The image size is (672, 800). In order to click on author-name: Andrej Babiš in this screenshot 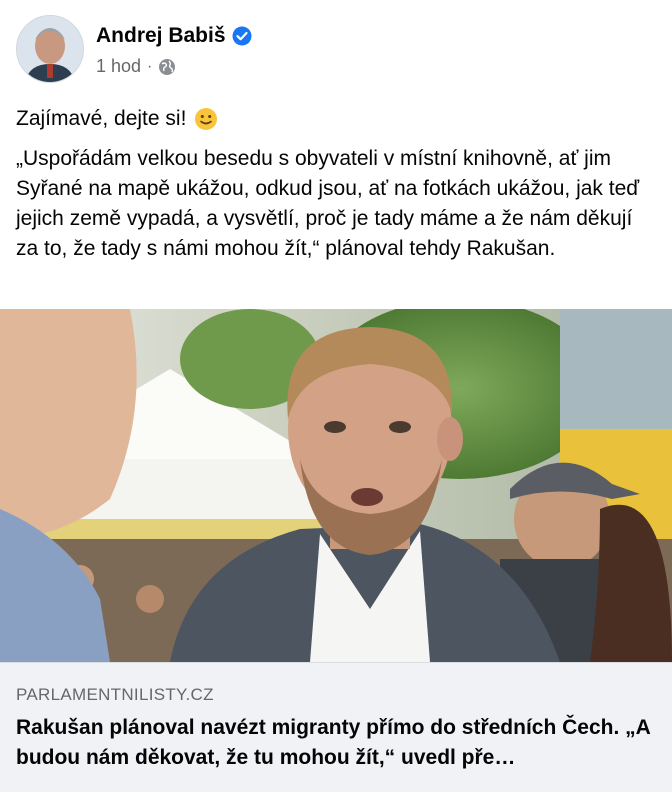, I will do `click(161, 36)`.